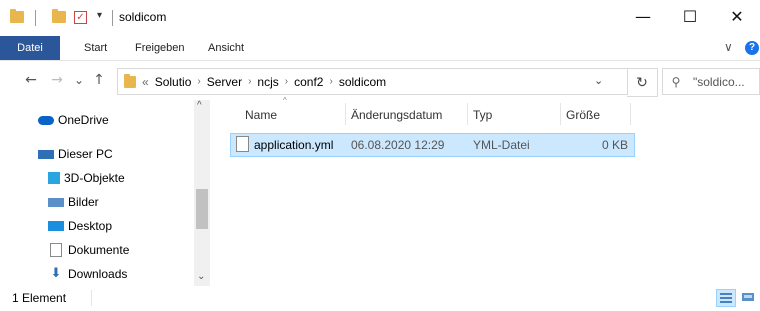 The image size is (760, 311). Describe the element at coordinates (728, 47) in the screenshot. I see `expand-ribbon-icon: ∨` at that location.